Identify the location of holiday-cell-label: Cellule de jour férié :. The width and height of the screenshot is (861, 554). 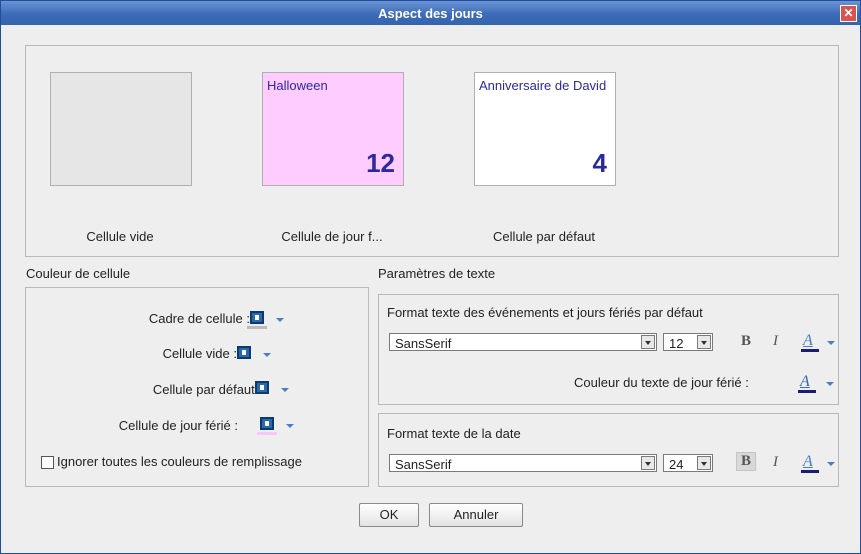
(178, 425).